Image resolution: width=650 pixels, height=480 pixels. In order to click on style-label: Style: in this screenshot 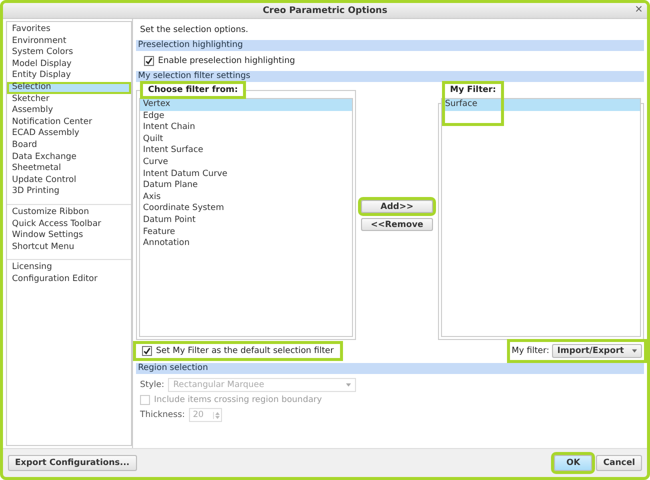, I will do `click(152, 385)`.